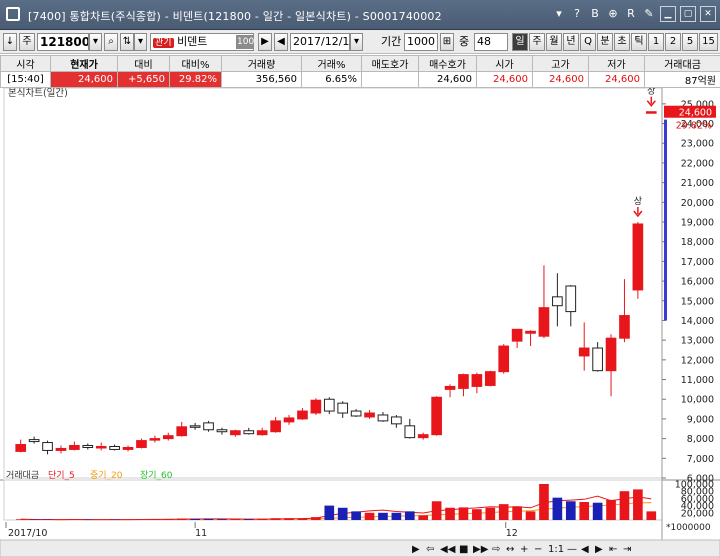 The width and height of the screenshot is (720, 557). Describe the element at coordinates (111, 42) in the screenshot. I see `search-icon: ⌕` at that location.